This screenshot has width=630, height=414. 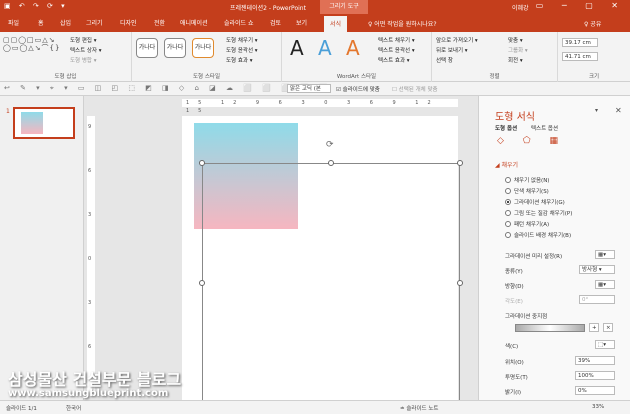 I want to click on selection-pane-button: 선택 창, so click(x=444, y=60).